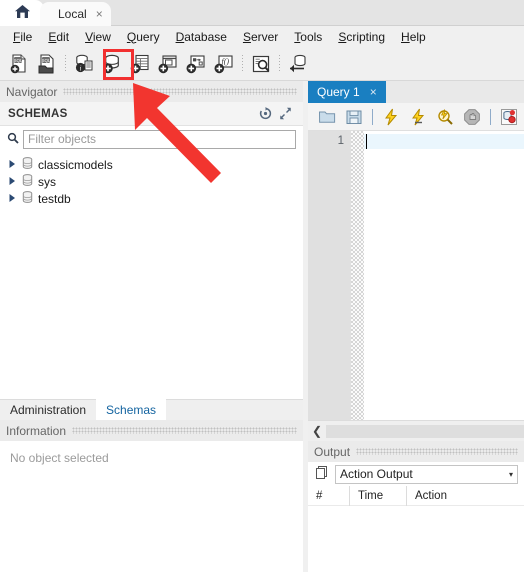  I want to click on reverse-engineer-icon, so click(298, 64).